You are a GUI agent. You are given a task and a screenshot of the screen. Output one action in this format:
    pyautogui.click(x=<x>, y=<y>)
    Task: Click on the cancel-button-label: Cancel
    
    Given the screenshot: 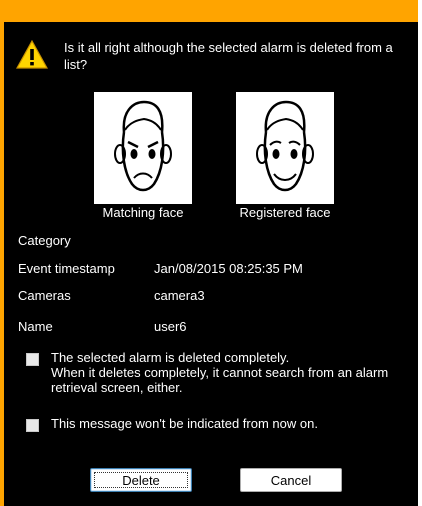 What is the action you would take?
    pyautogui.click(x=291, y=480)
    